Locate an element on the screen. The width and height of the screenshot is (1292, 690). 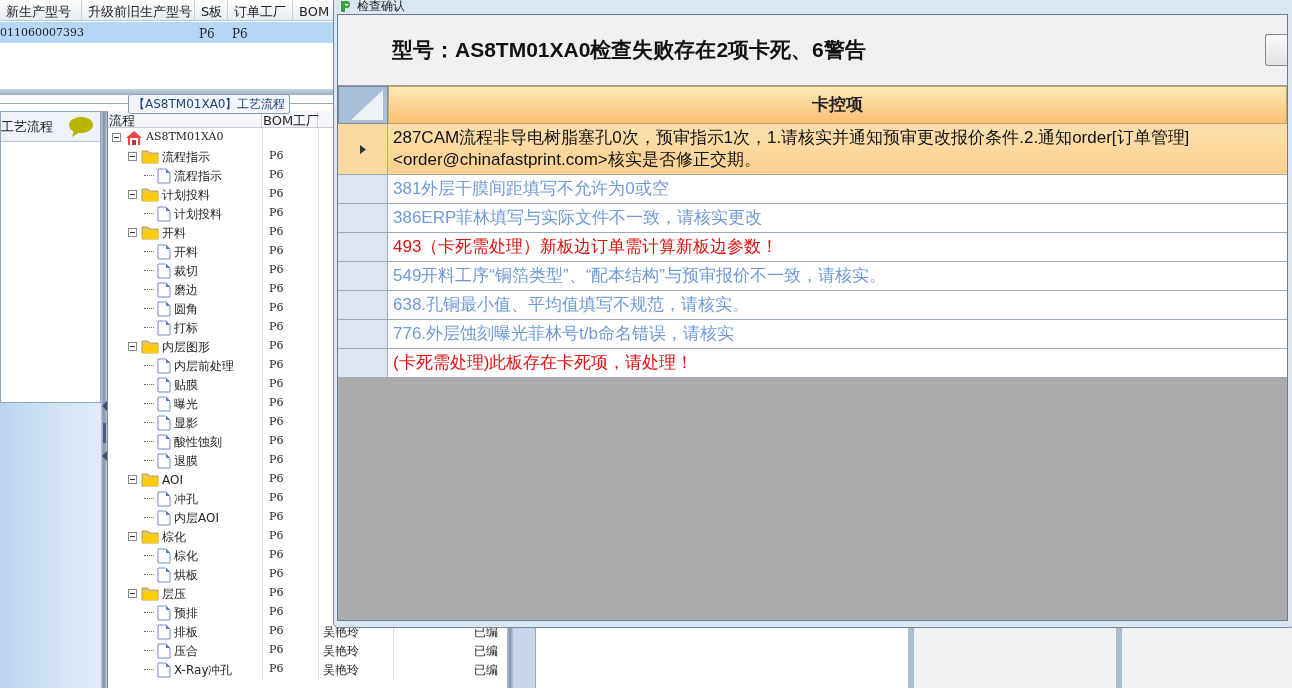
current-row-icon is located at coordinates (362, 149).